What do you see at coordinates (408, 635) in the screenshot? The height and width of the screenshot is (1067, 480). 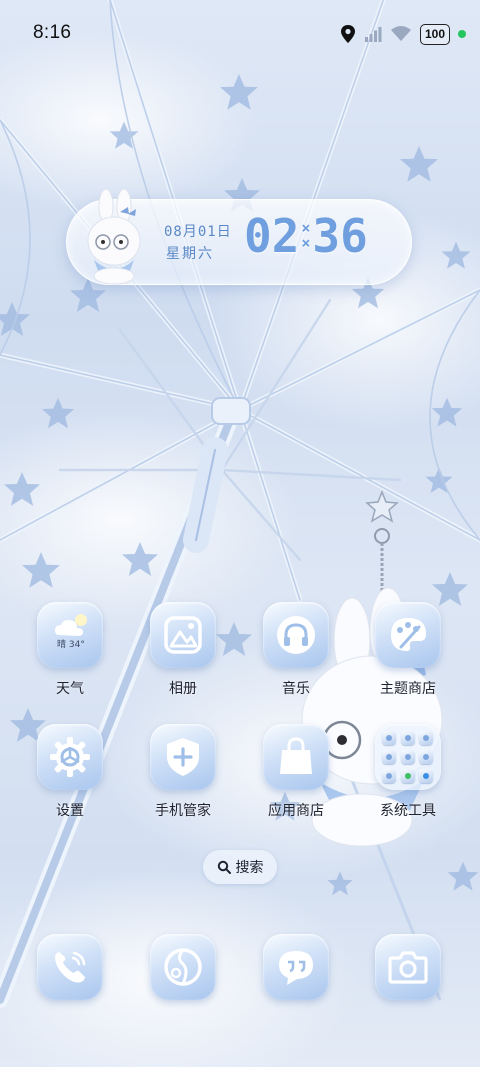 I see `palette-icon` at bounding box center [408, 635].